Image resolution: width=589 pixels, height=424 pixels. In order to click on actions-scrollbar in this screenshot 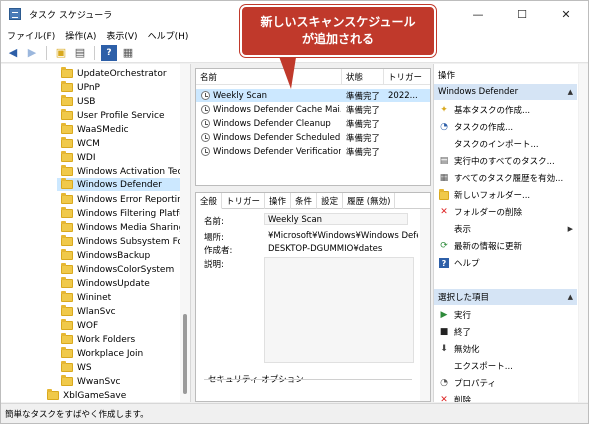, I will do `click(583, 233)`.